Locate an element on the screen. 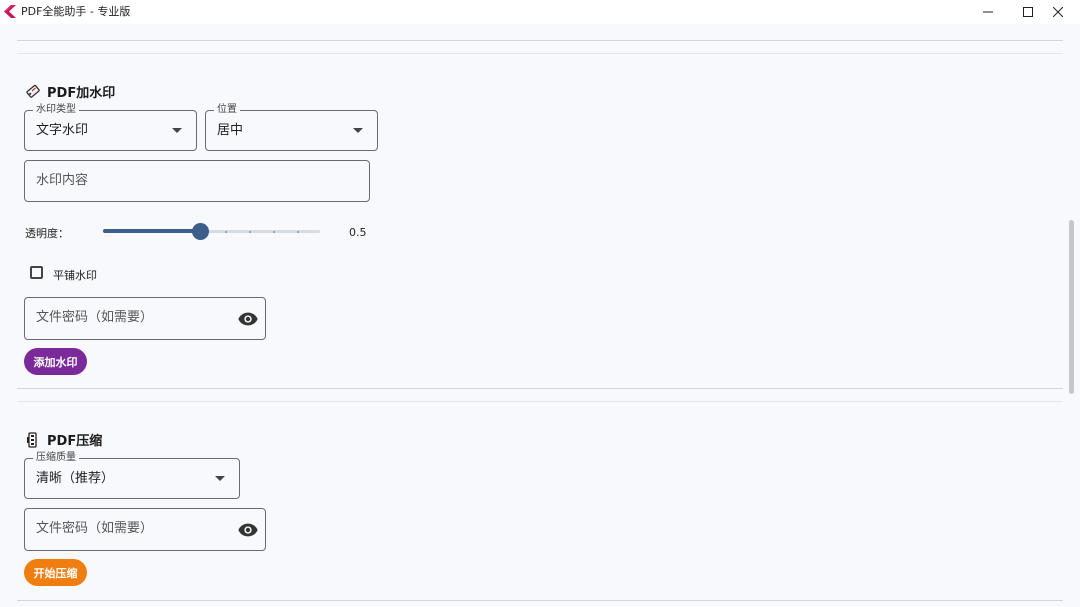 This screenshot has height=607, width=1080. opacity-slider is located at coordinates (211, 231).